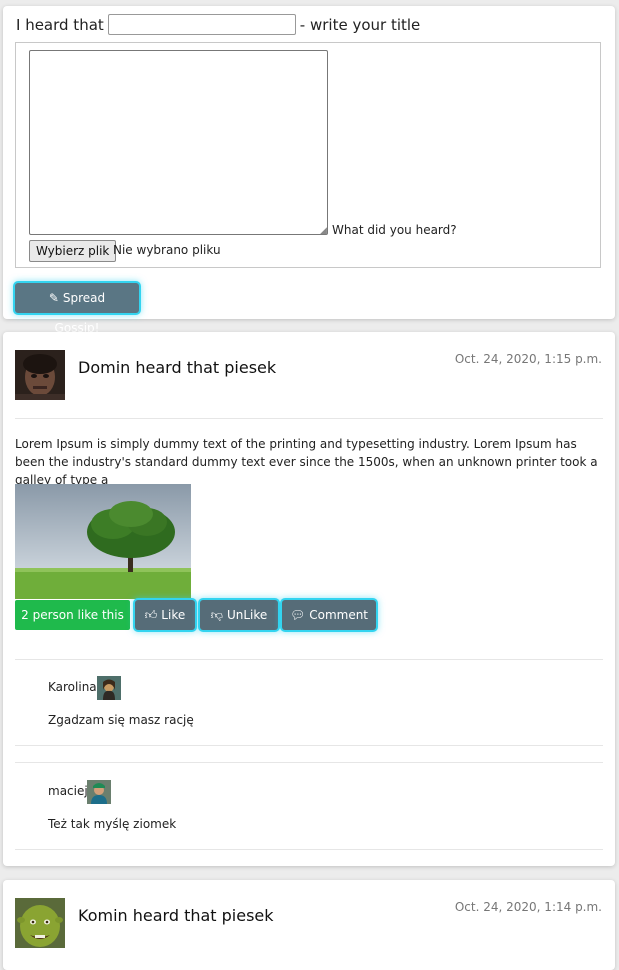 The width and height of the screenshot is (619, 970). I want to click on resize-grip-icon: ◢, so click(323, 231).